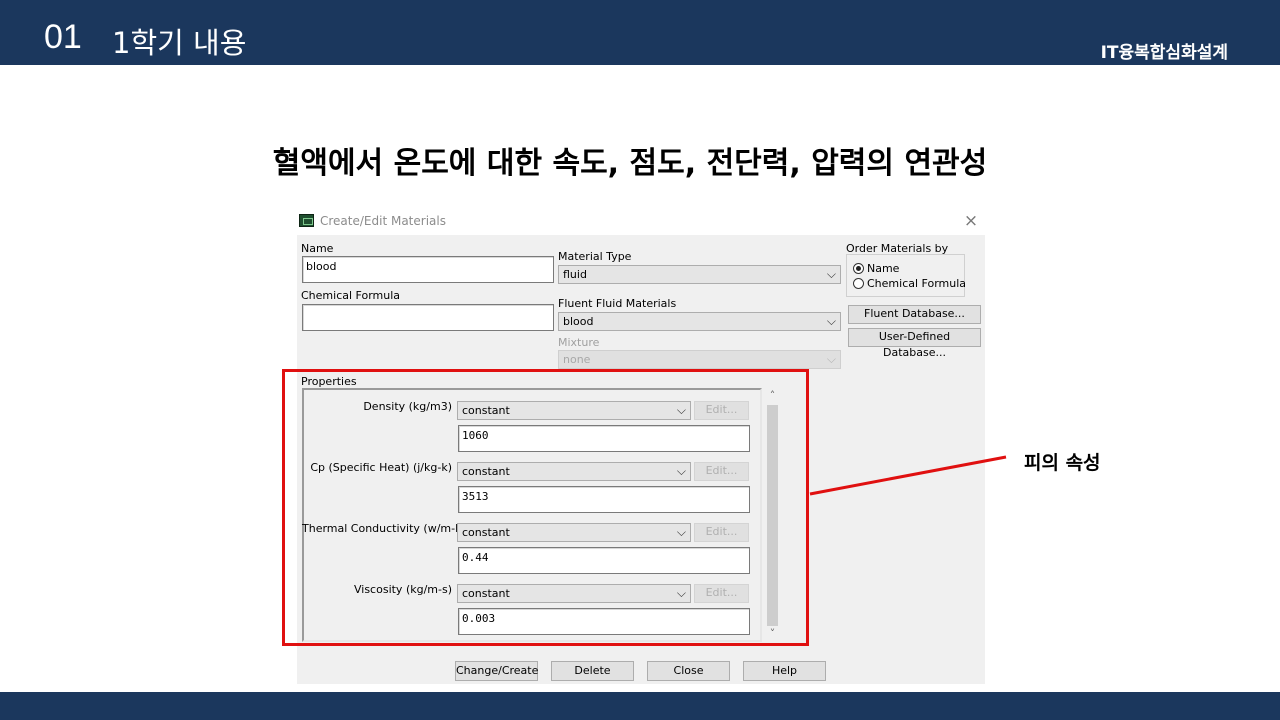  Describe the element at coordinates (1062, 463) in the screenshot. I see `callout-label: 피의 속성` at that location.